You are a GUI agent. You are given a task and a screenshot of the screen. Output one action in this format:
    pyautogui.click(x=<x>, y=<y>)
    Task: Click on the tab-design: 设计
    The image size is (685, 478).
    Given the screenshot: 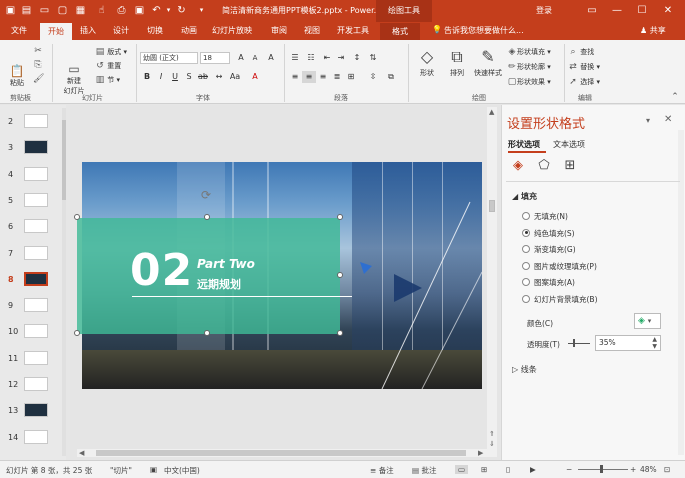 What is the action you would take?
    pyautogui.click(x=121, y=30)
    